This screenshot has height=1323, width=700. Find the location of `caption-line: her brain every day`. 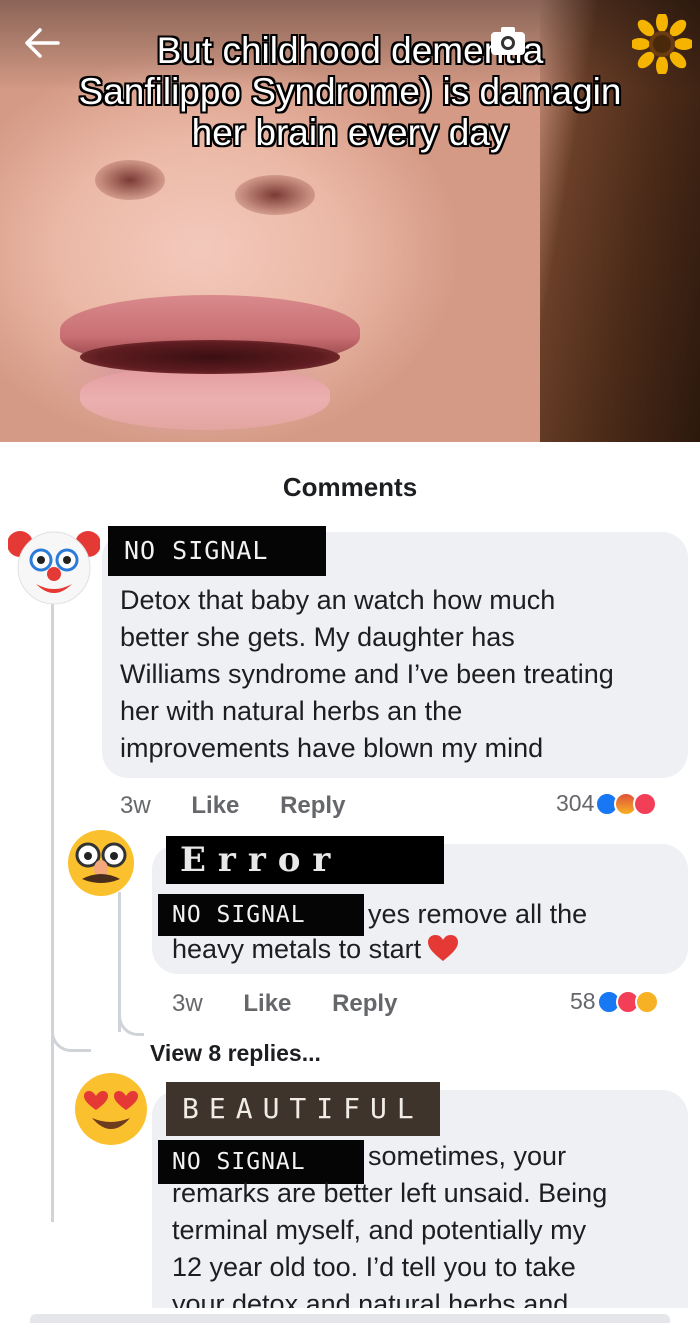

caption-line: her brain every day is located at coordinates (350, 132).